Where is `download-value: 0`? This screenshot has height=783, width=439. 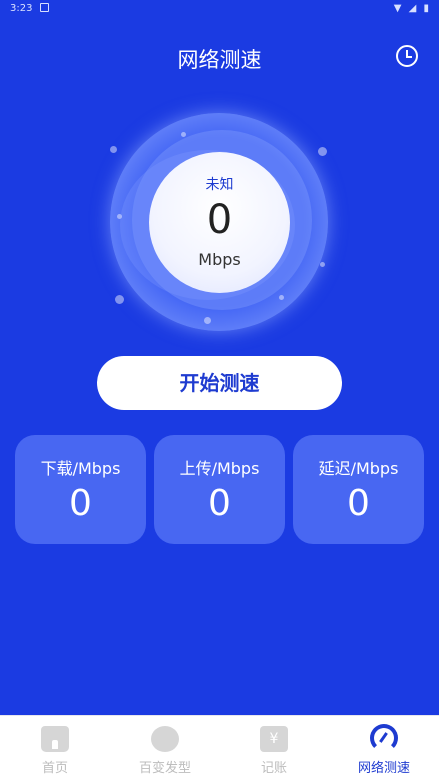
download-value: 0 is located at coordinates (80, 503).